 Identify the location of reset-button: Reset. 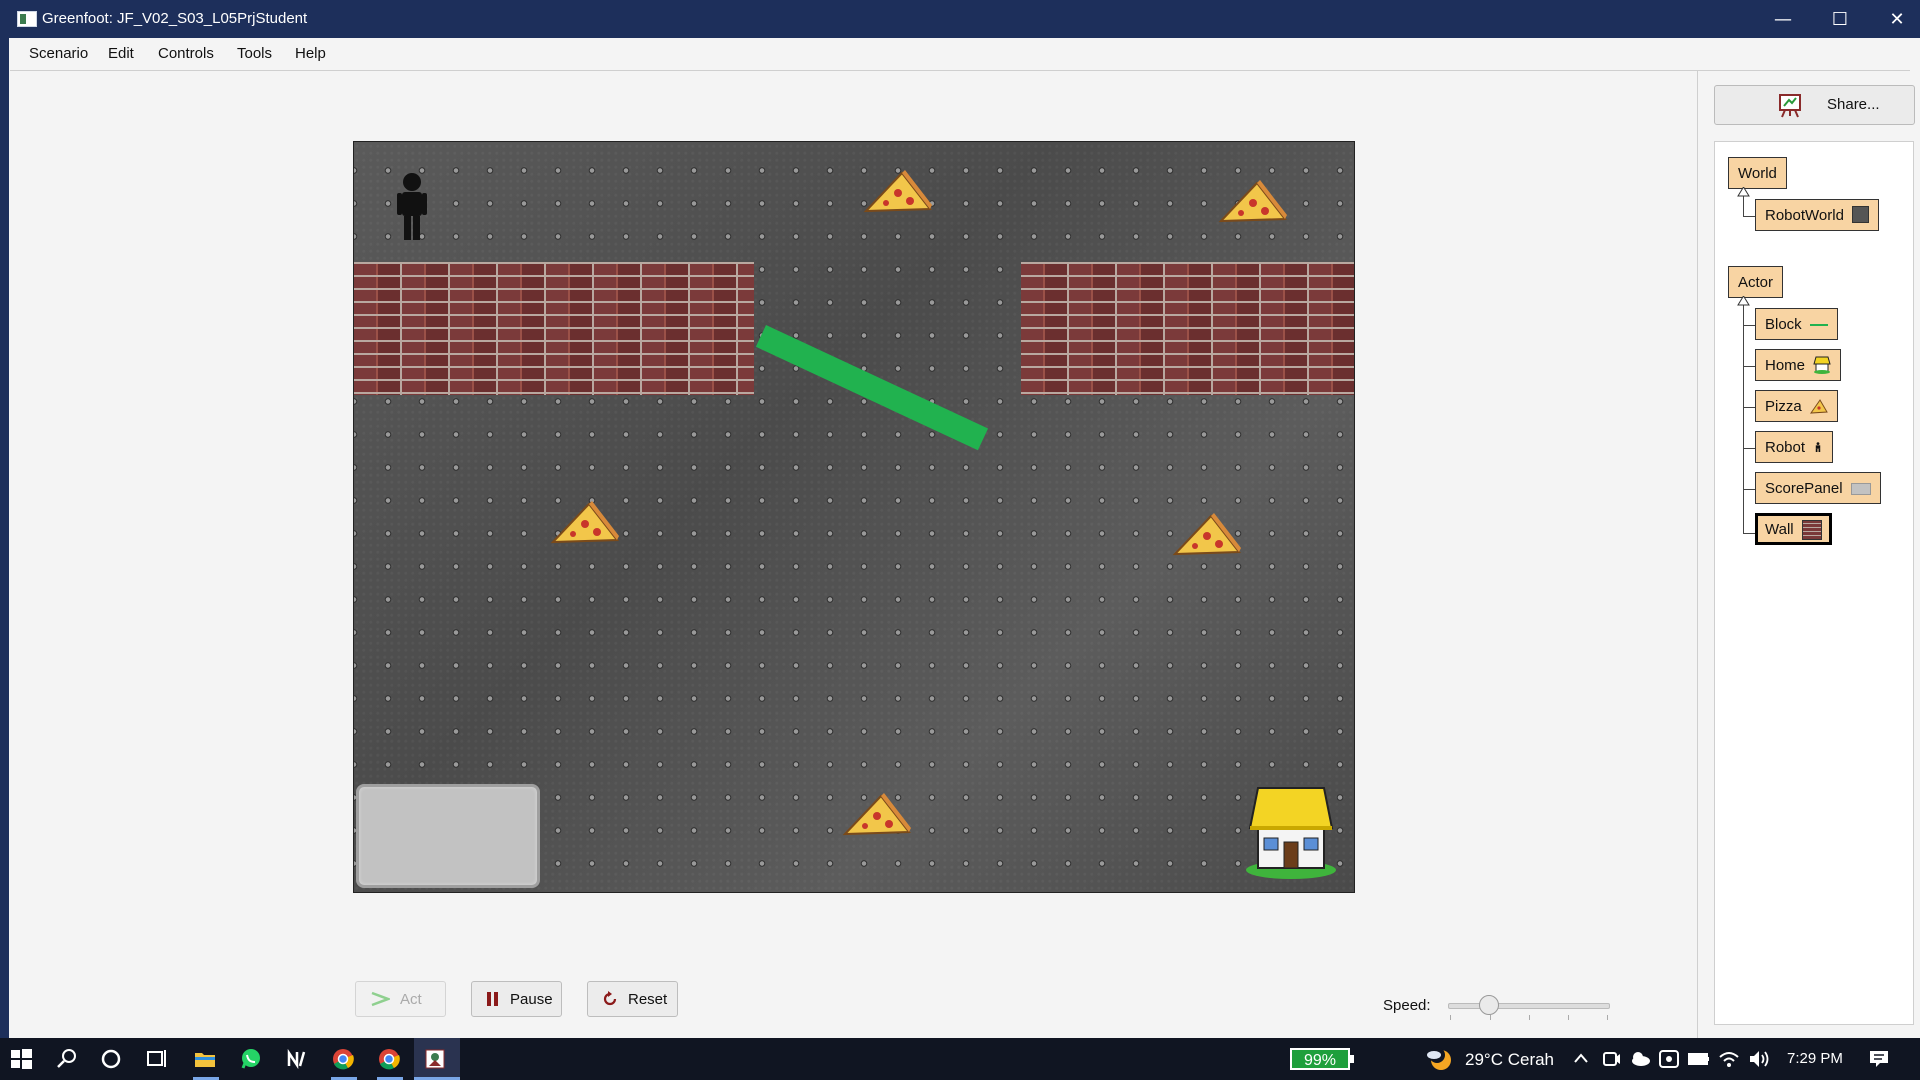
(632, 999).